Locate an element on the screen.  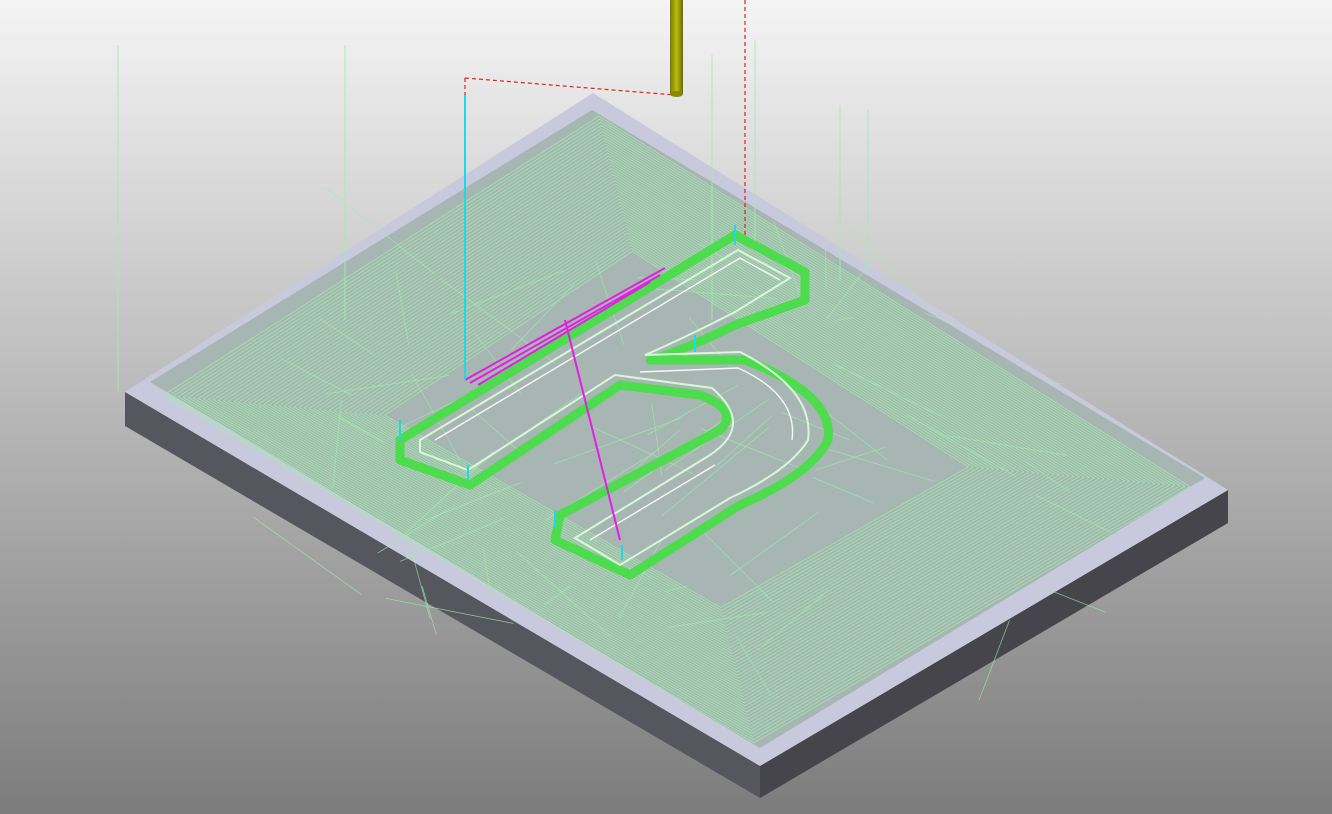
tool-shank is located at coordinates (676, 47).